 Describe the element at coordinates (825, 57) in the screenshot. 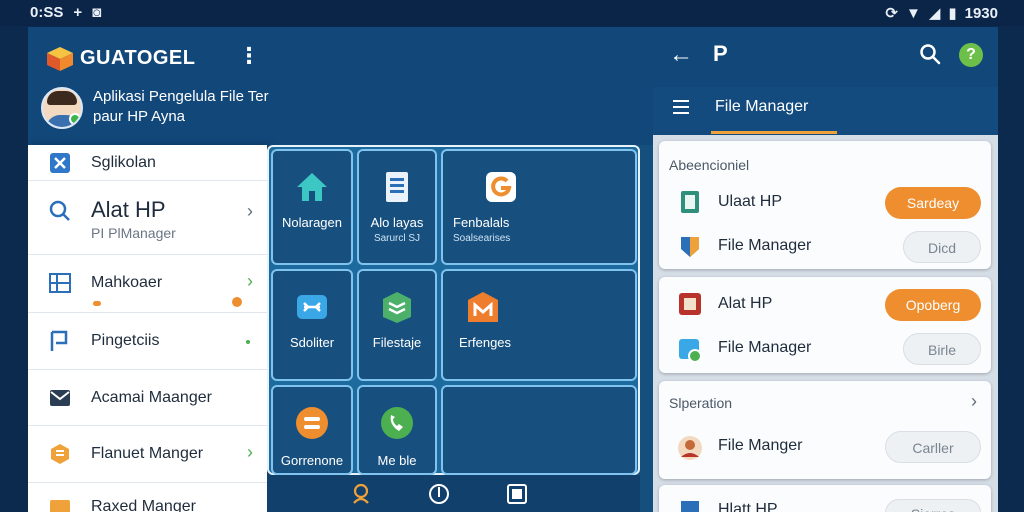

I see `app-bar: ← P ?` at that location.